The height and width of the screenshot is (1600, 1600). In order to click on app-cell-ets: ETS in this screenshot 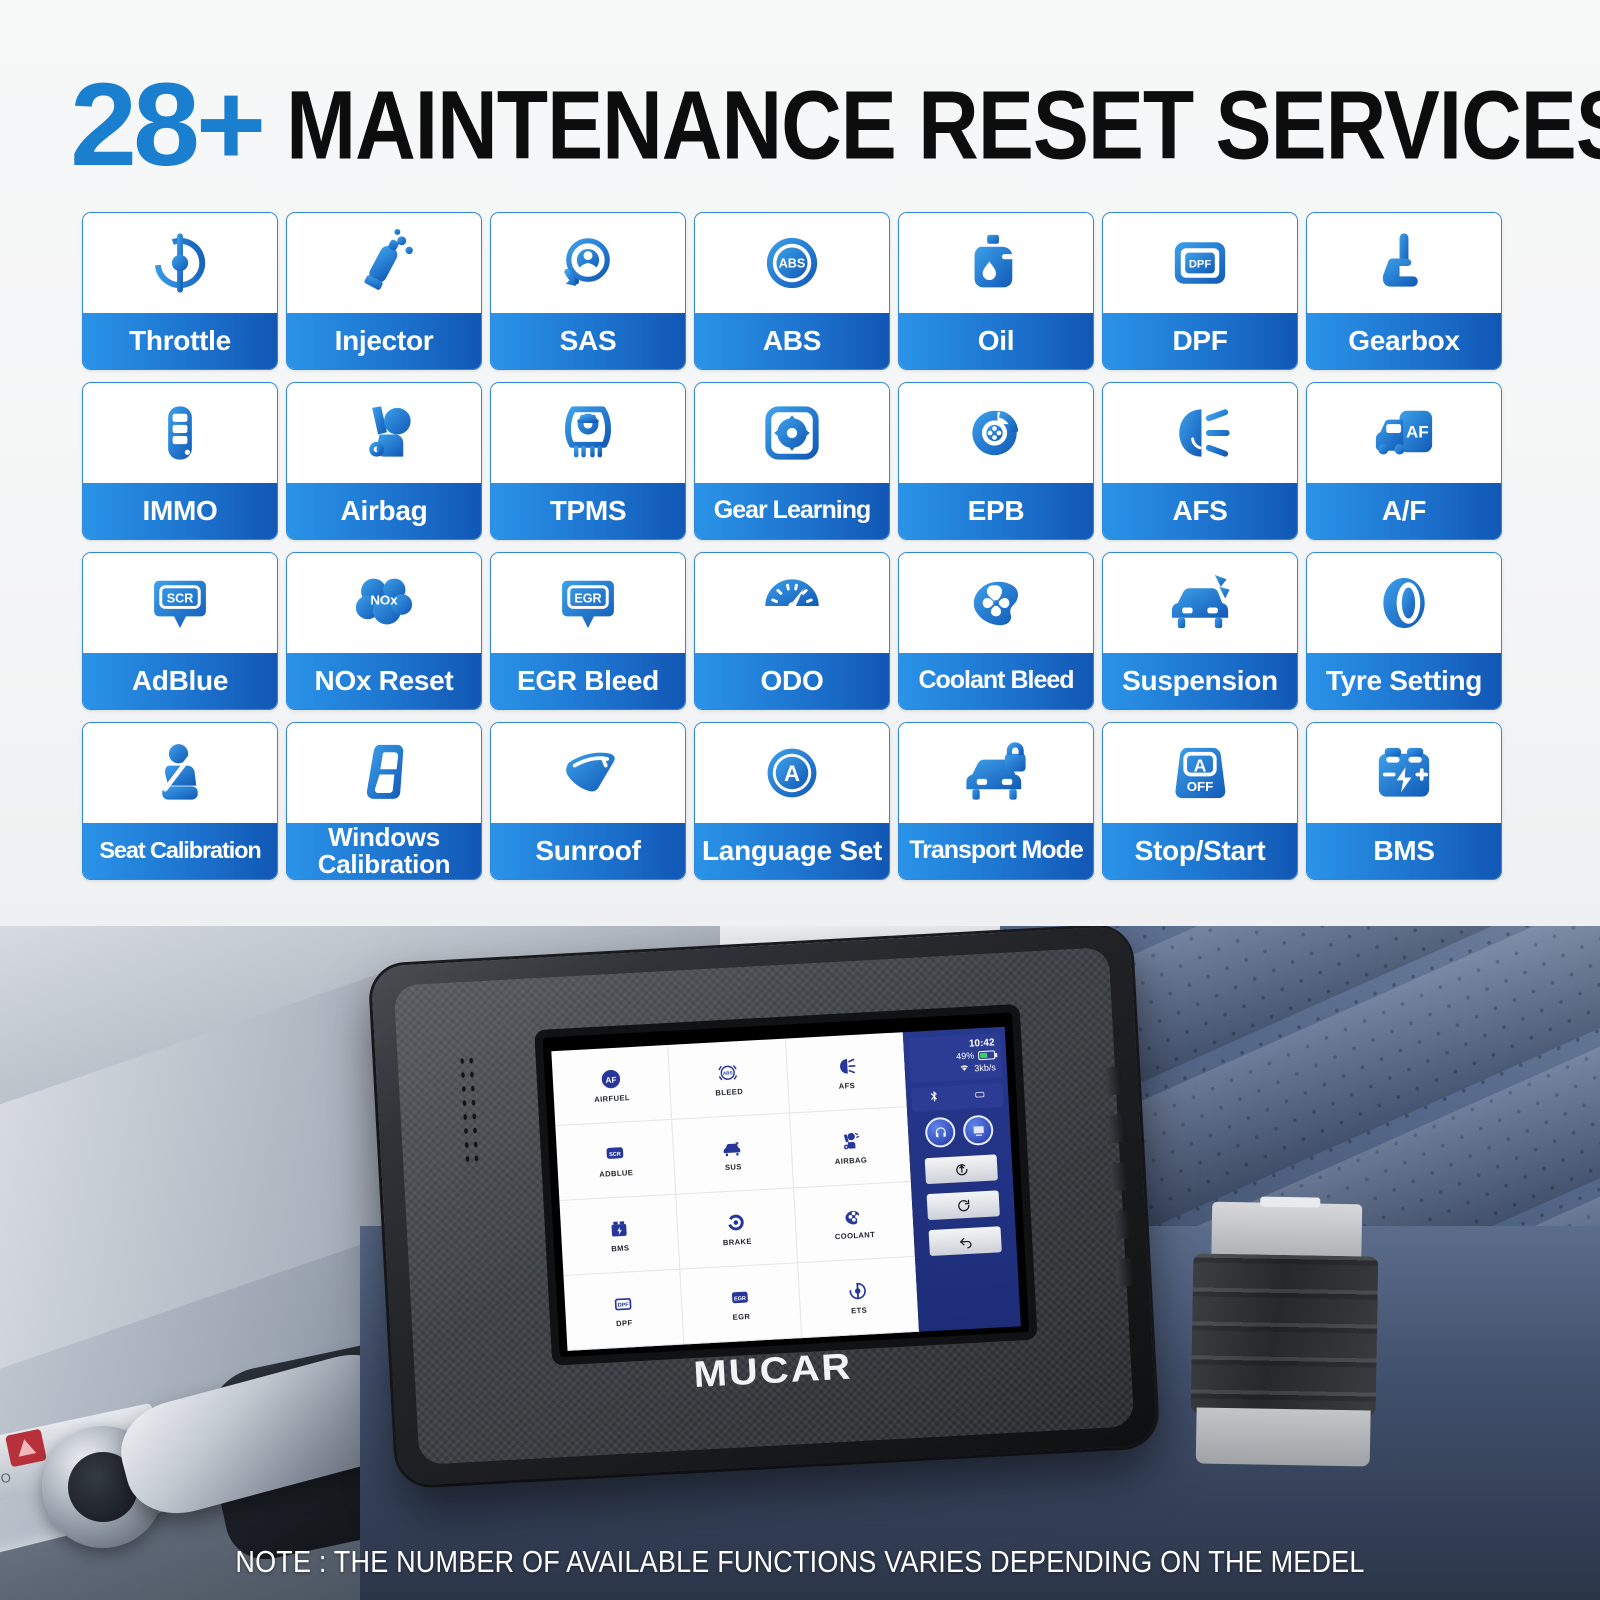, I will do `click(858, 1297)`.